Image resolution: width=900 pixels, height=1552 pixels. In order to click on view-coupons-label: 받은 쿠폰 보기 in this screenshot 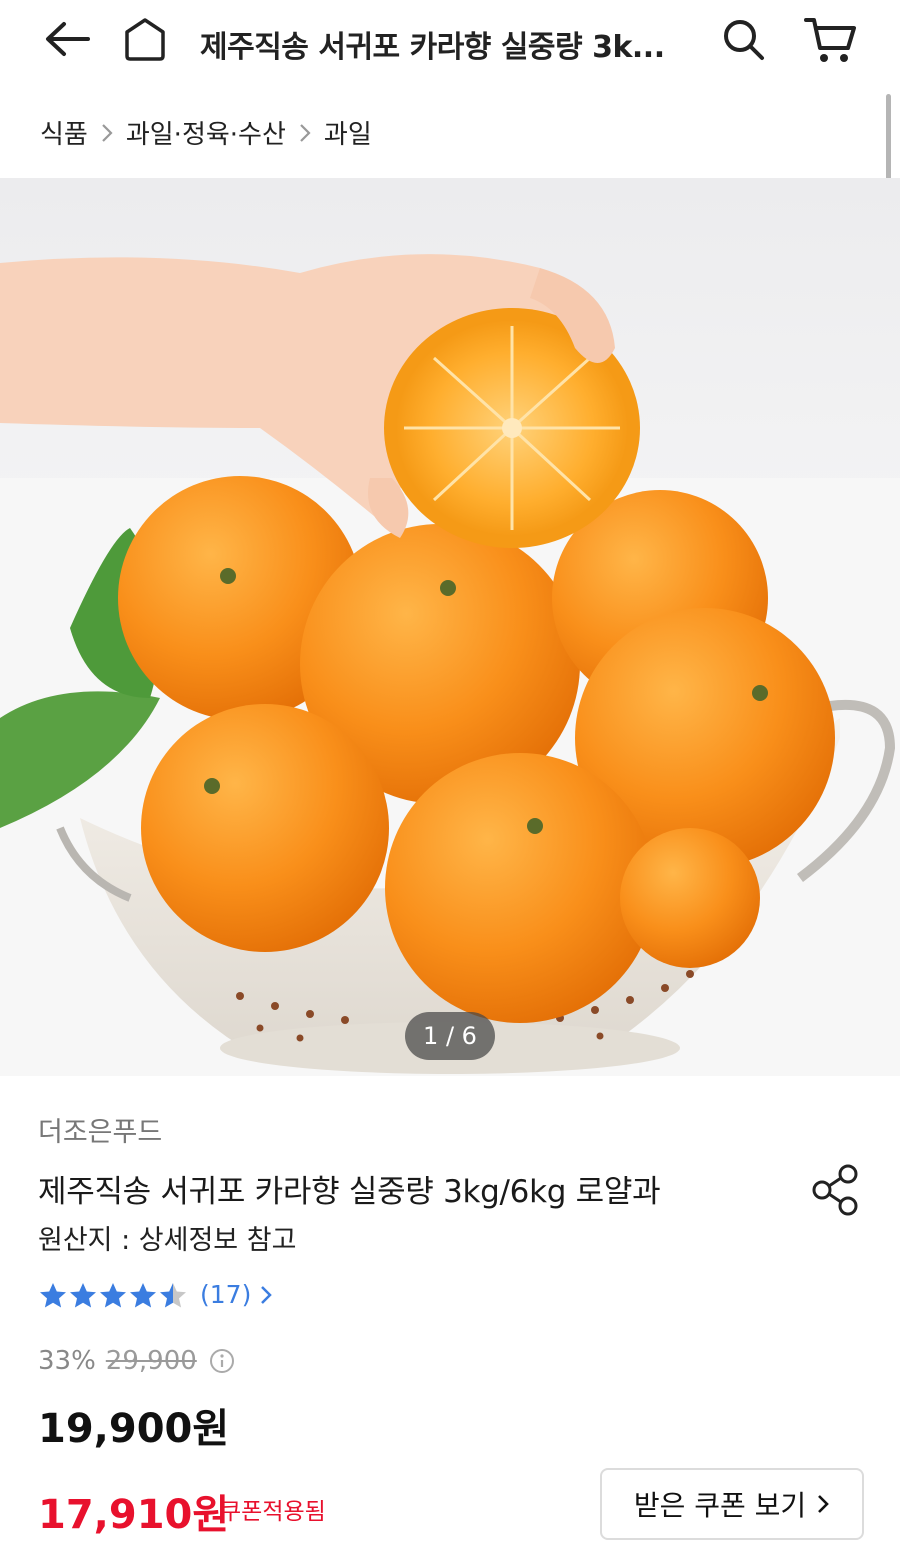, I will do `click(720, 1505)`.